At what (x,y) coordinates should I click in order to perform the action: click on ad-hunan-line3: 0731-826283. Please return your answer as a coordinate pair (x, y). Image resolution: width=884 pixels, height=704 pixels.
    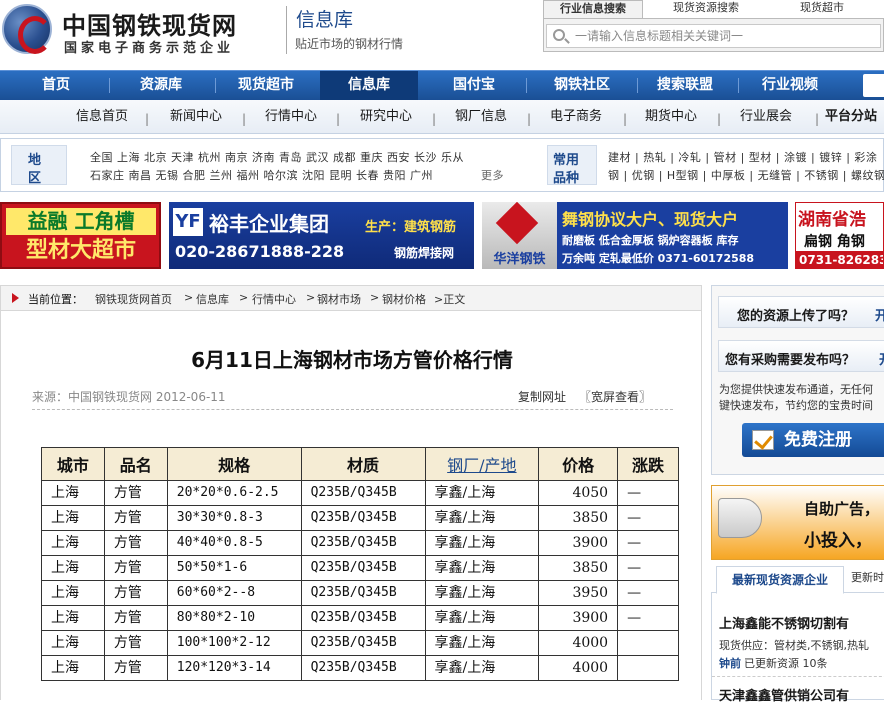
    Looking at the image, I should click on (839, 259).